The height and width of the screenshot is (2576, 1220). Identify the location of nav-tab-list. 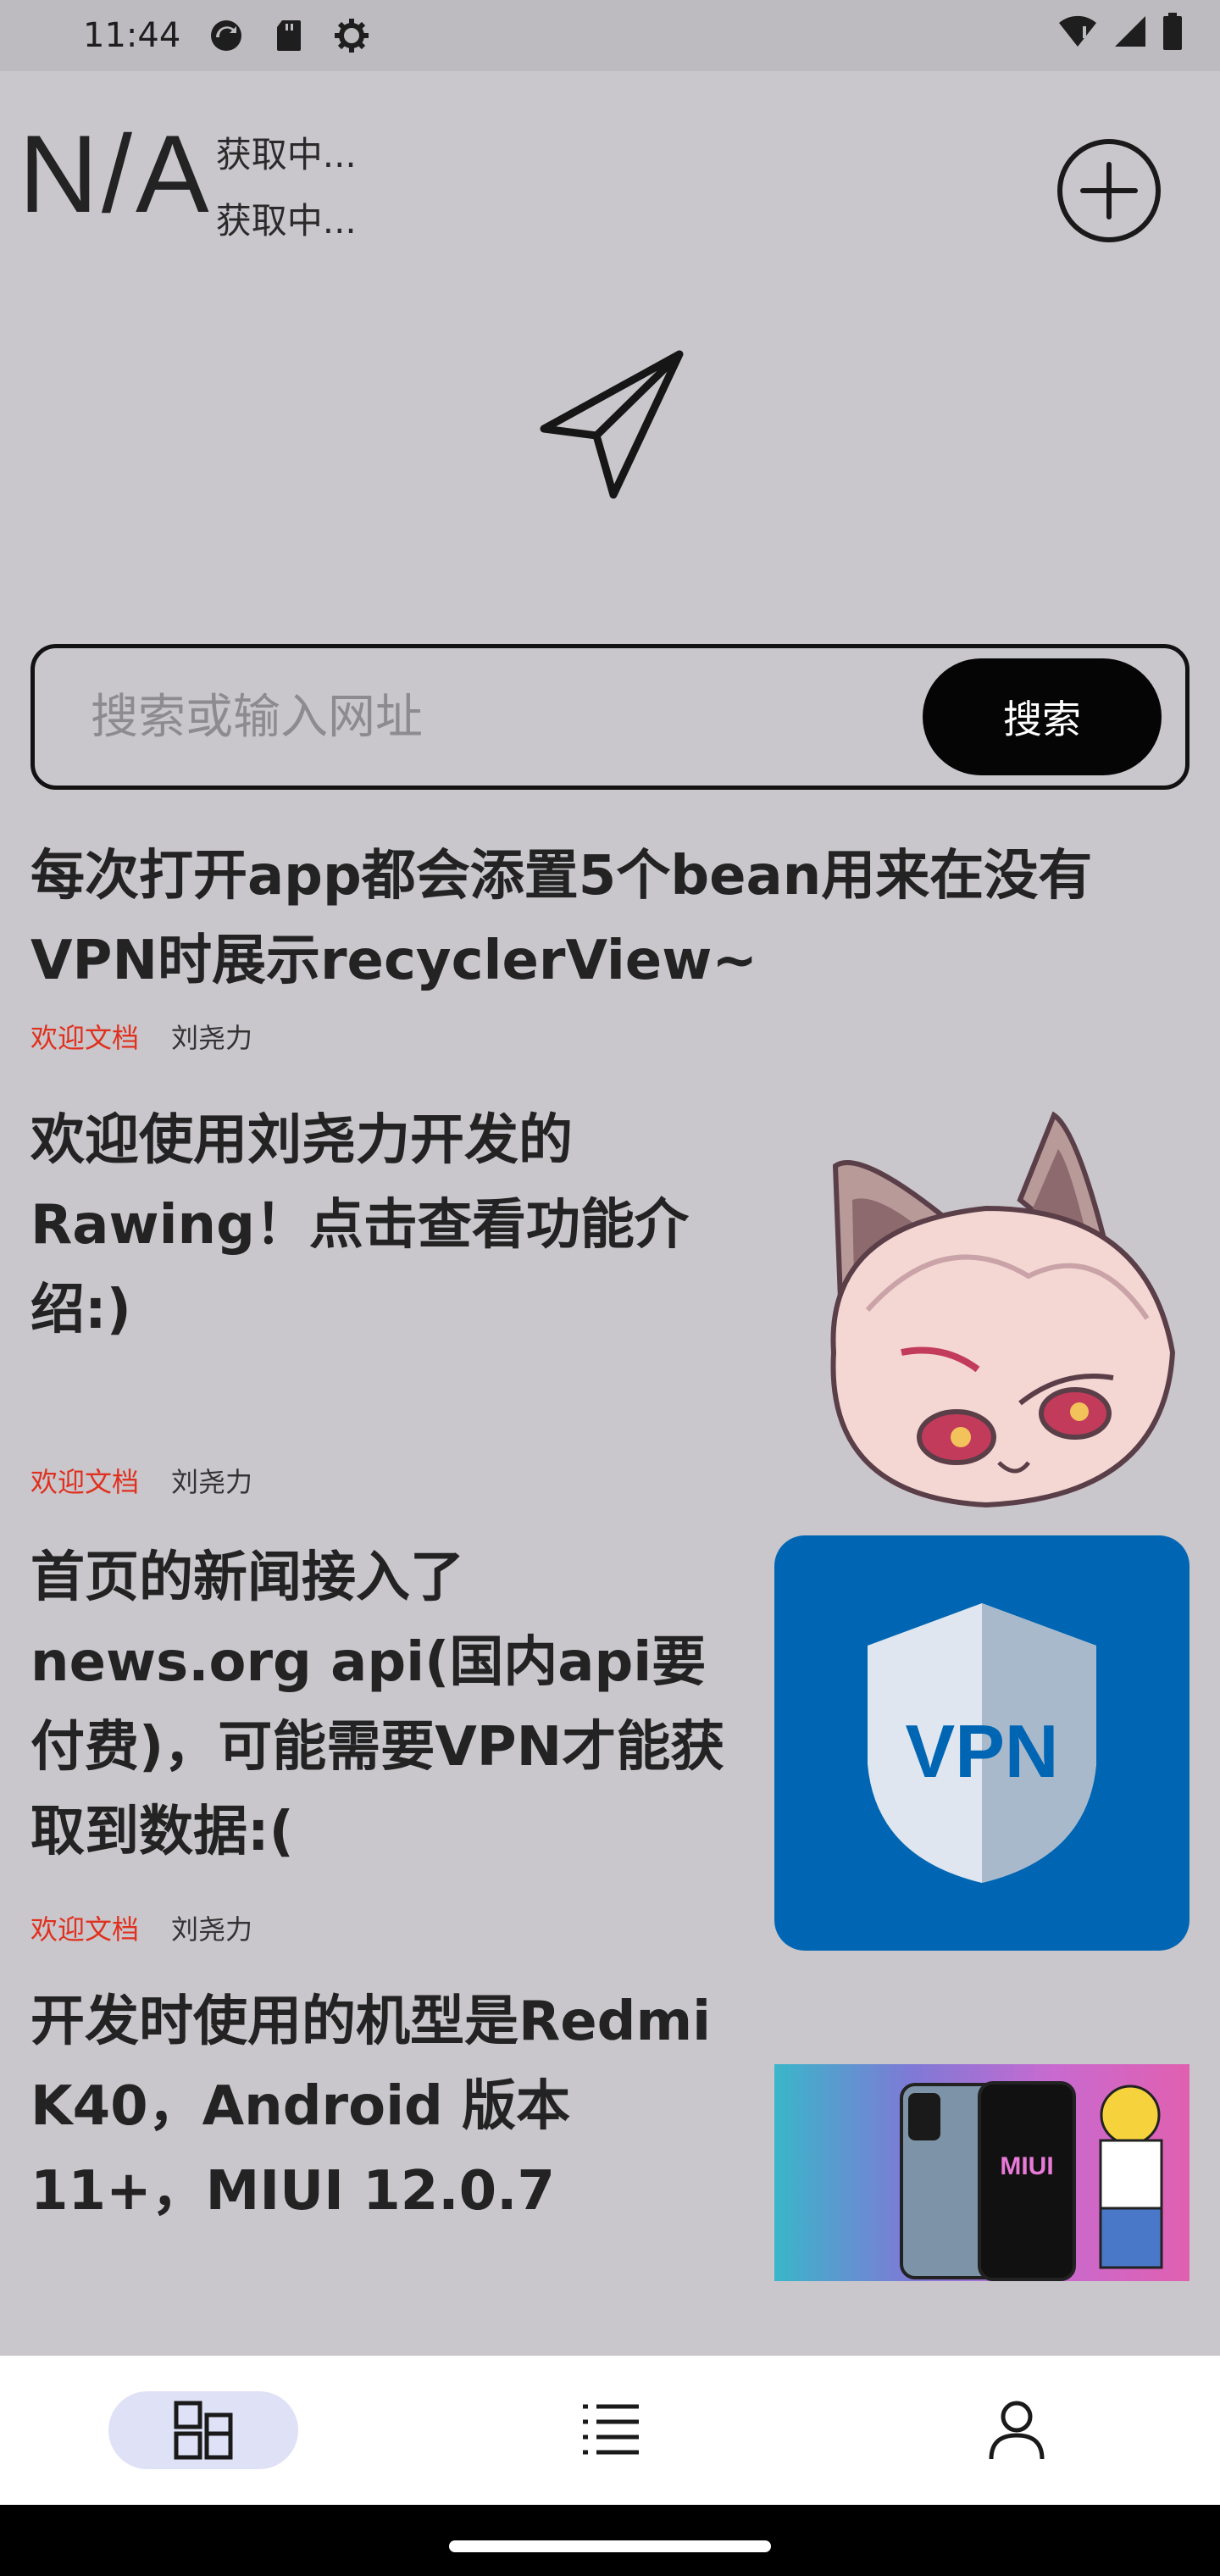
(610, 2430).